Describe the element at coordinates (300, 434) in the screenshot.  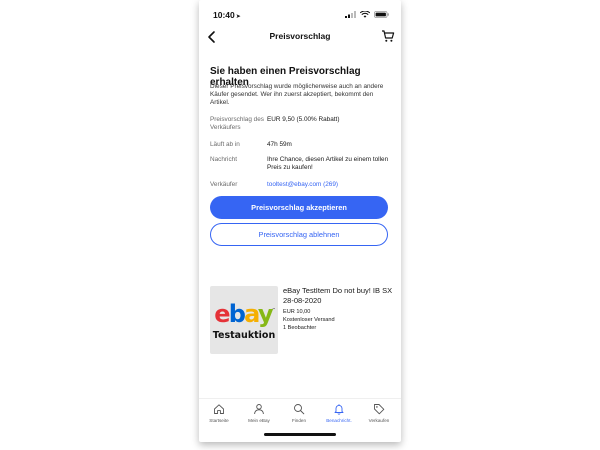
I see `home-indicator` at that location.